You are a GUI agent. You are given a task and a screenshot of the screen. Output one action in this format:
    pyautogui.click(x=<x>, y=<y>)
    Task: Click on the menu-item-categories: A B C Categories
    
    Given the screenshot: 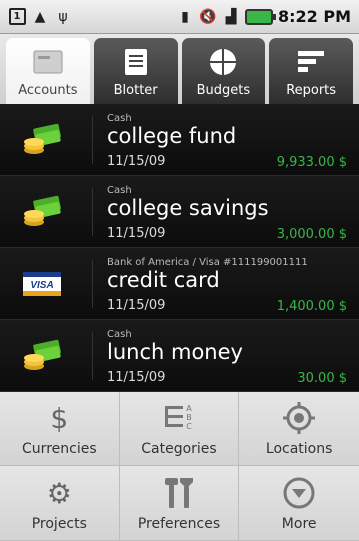 What is the action you would take?
    pyautogui.click(x=179, y=429)
    